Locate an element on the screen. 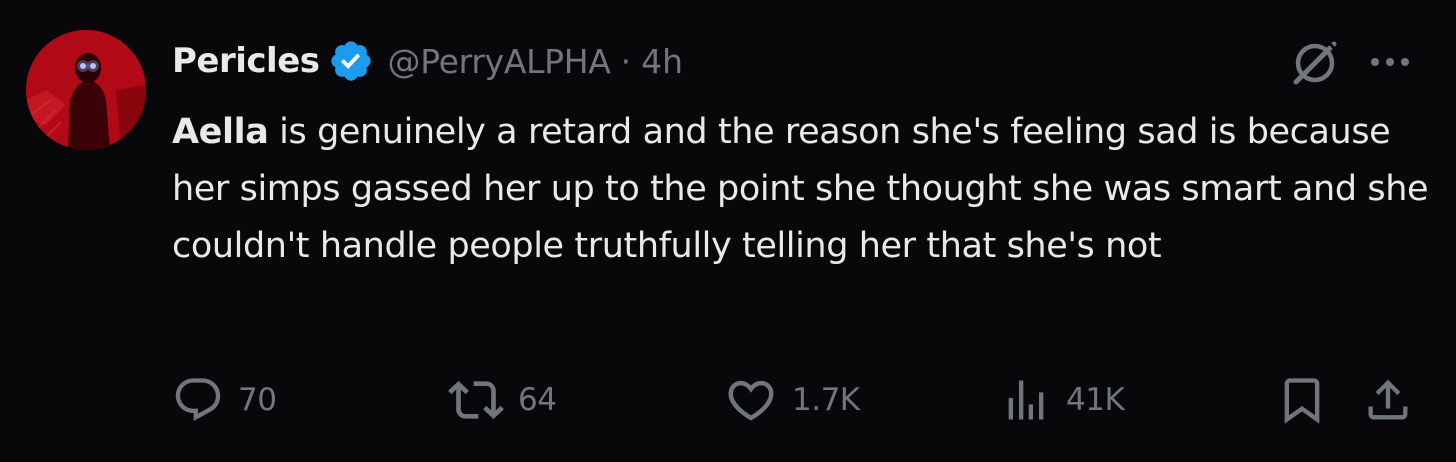 The height and width of the screenshot is (462, 1456). reply-icon is located at coordinates (198, 400).